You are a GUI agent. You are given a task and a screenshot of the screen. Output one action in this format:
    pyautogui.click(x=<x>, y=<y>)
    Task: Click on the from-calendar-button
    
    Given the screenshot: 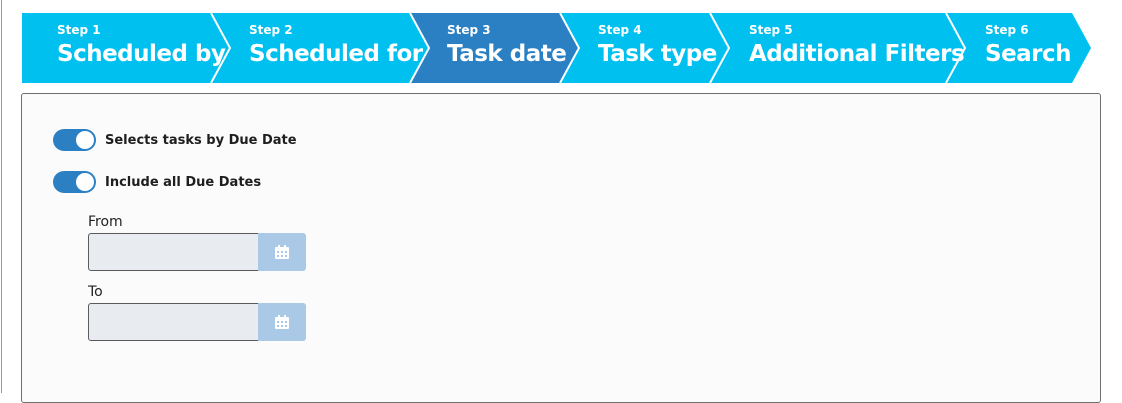 What is the action you would take?
    pyautogui.click(x=282, y=252)
    